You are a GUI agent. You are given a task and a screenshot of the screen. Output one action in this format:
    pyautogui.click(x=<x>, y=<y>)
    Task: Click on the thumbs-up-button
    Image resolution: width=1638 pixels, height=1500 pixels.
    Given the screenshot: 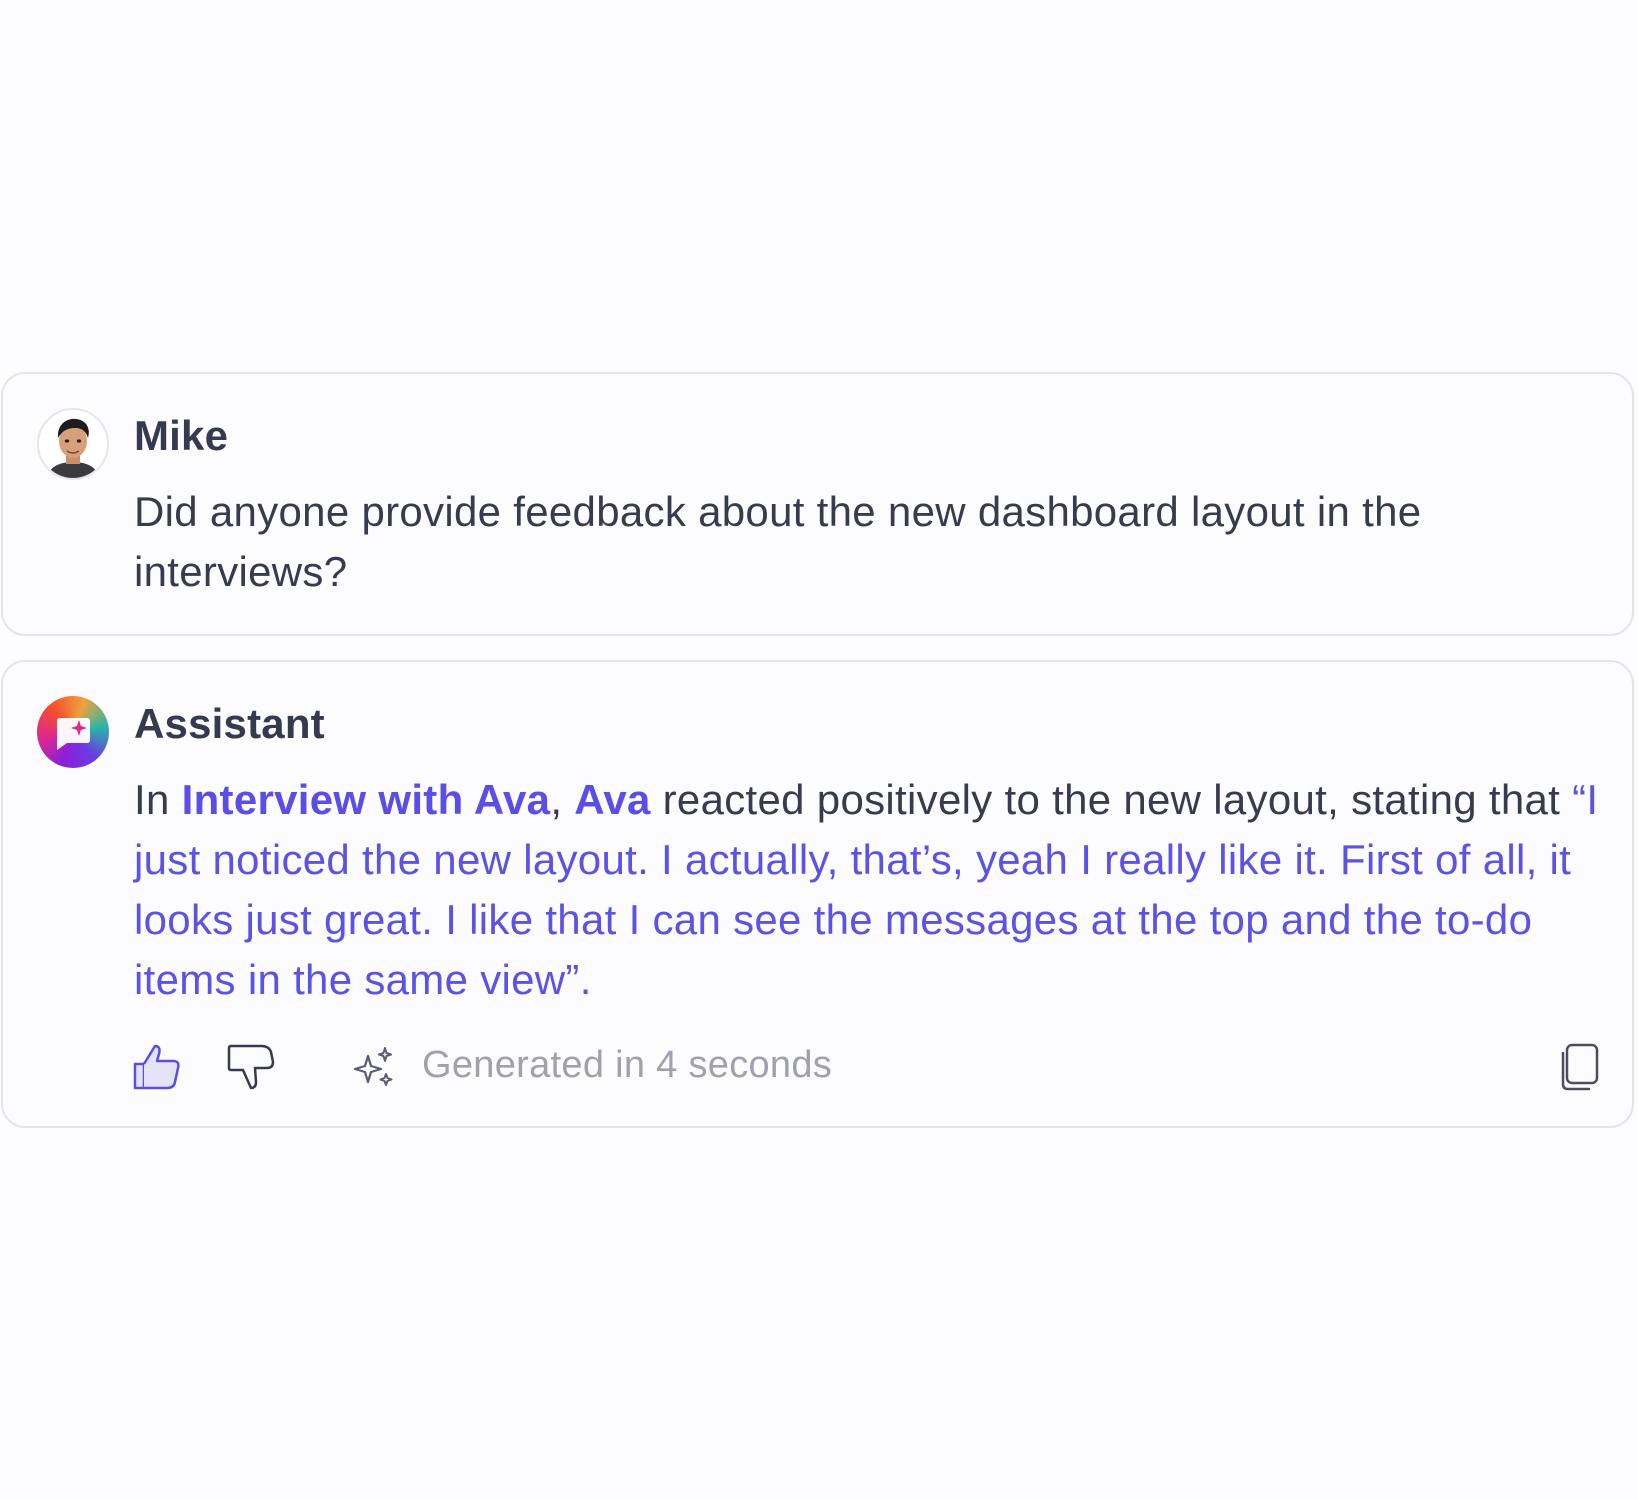 What is the action you would take?
    pyautogui.click(x=158, y=1067)
    